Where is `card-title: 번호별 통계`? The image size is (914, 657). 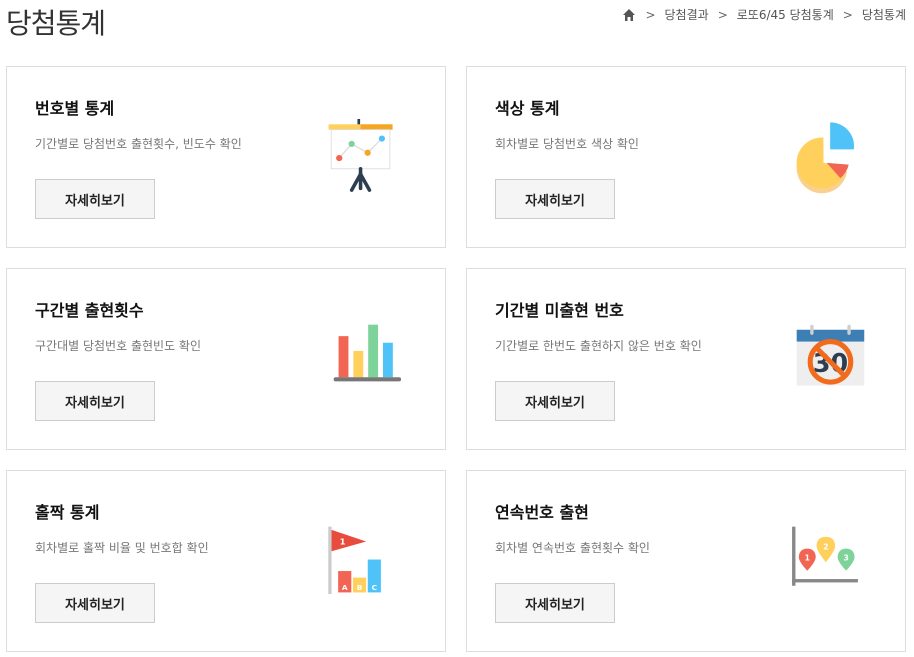
card-title: 번호별 통계 is located at coordinates (75, 108).